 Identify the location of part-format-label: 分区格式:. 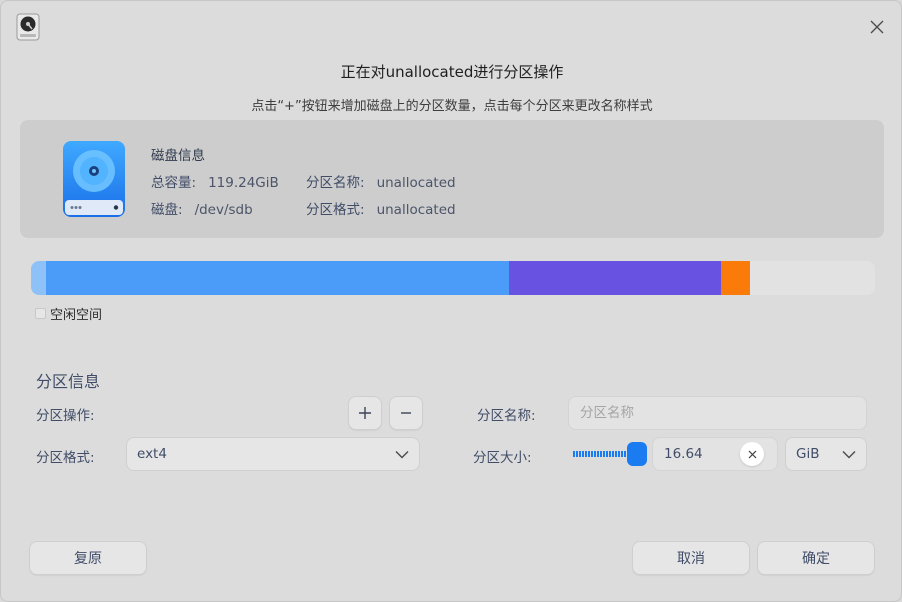
(335, 210).